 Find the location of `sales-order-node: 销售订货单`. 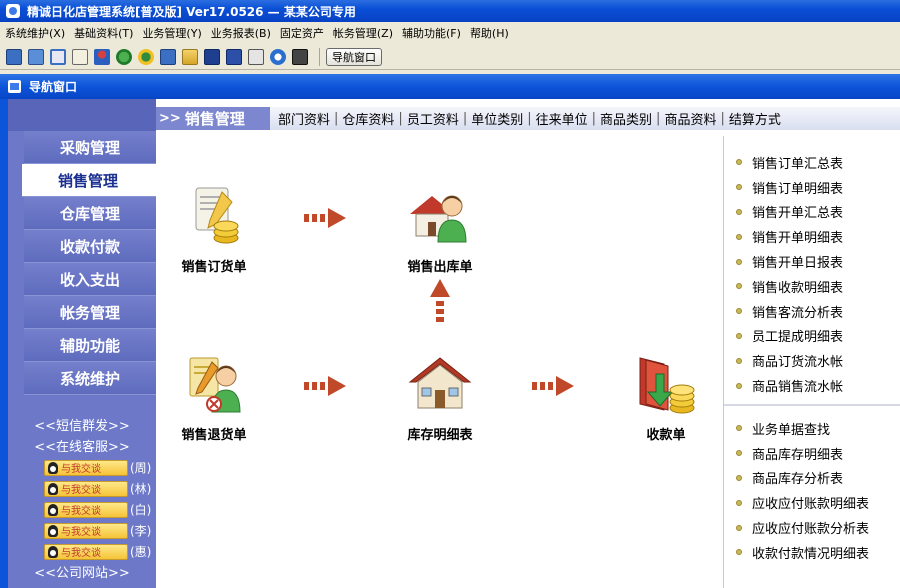

sales-order-node: 销售订货单 is located at coordinates (214, 229).